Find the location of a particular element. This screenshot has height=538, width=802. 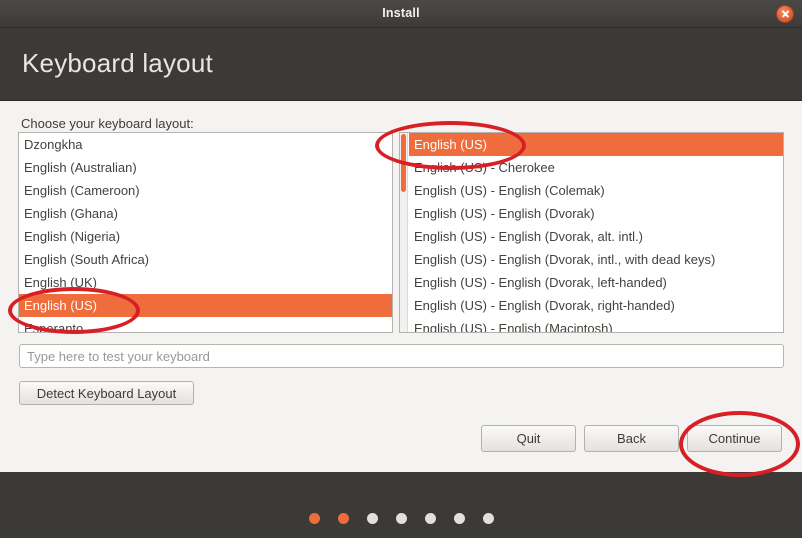

language-list-item: English (Nigeria) is located at coordinates (205, 236).